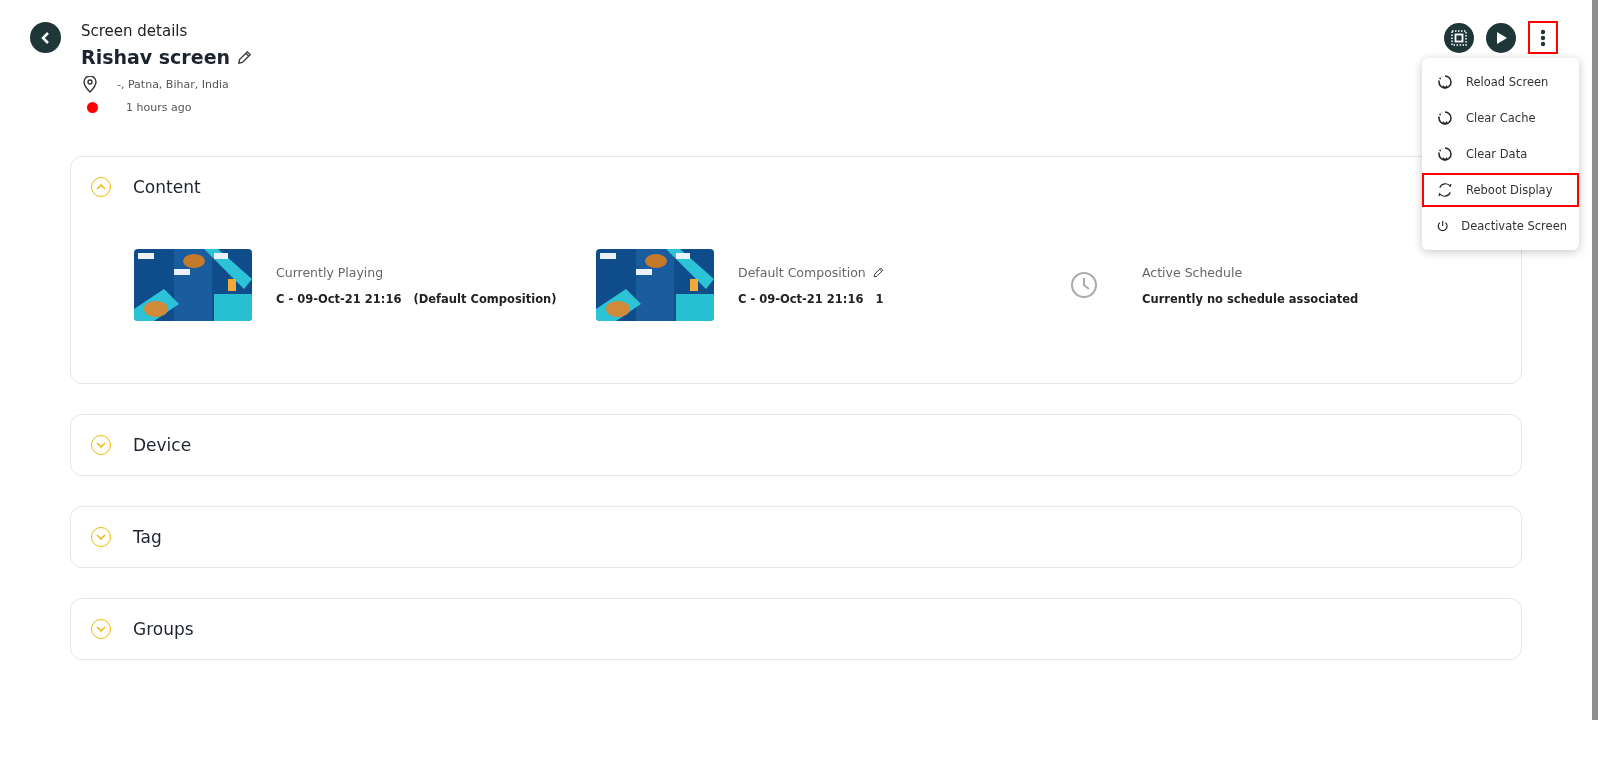  What do you see at coordinates (1500, 226) in the screenshot?
I see `menu-item: Deactivate Screen` at bounding box center [1500, 226].